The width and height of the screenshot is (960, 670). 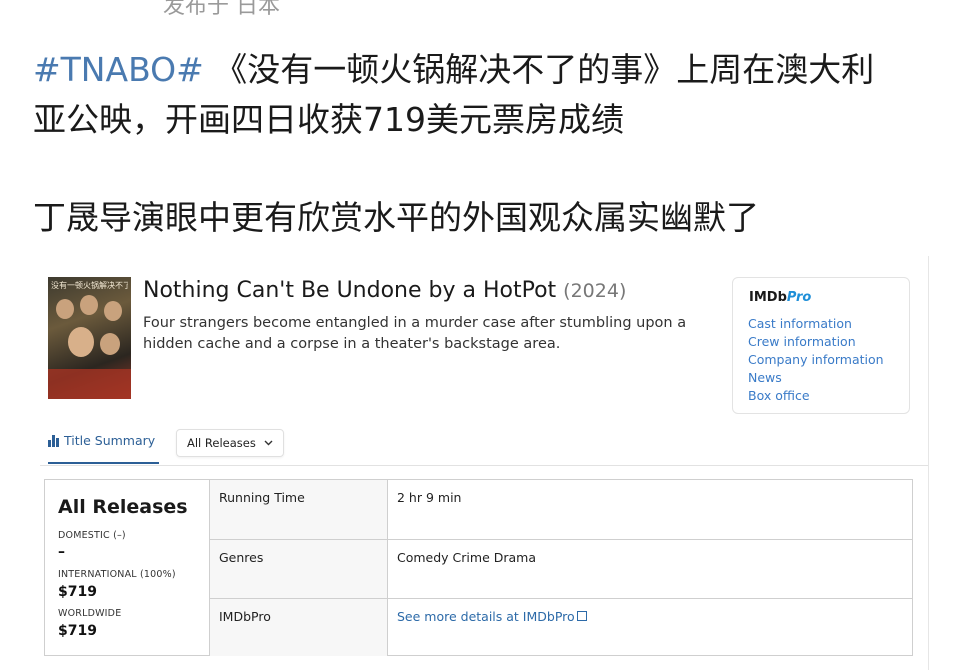 What do you see at coordinates (104, 463) in the screenshot?
I see `active-tab-indicator` at bounding box center [104, 463].